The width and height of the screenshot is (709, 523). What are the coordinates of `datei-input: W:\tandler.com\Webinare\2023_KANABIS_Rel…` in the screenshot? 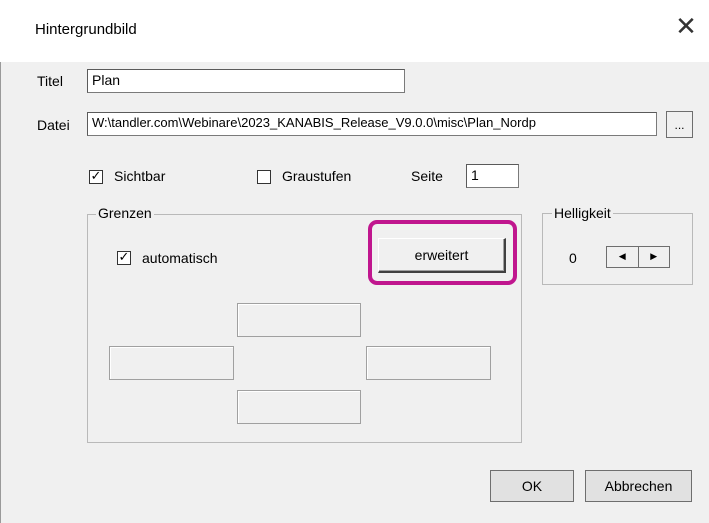 It's located at (372, 124).